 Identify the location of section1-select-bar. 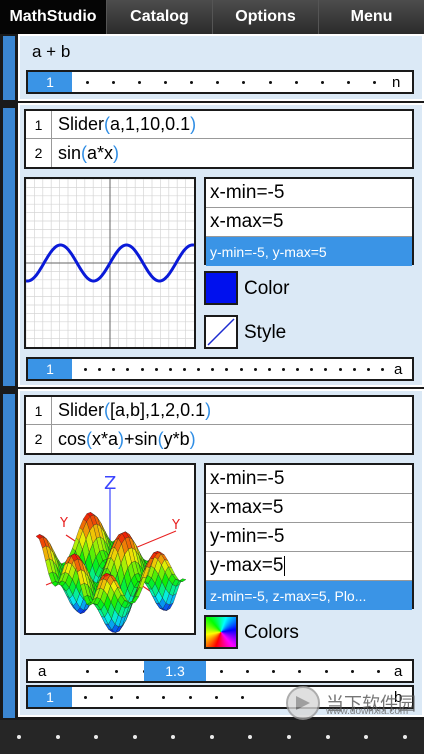
(9, 68).